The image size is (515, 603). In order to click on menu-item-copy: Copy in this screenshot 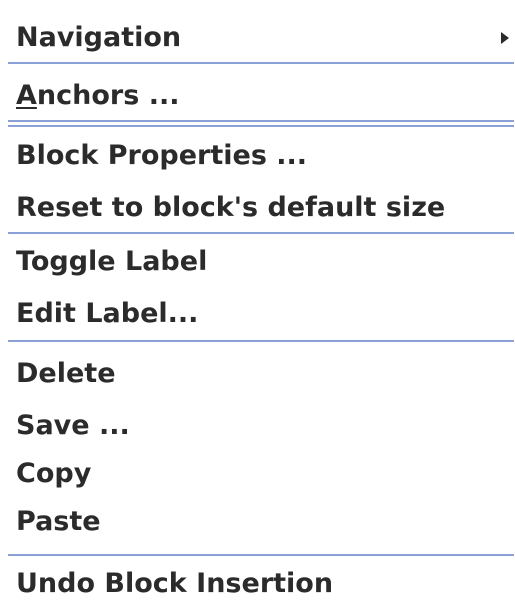, I will do `click(265, 474)`.